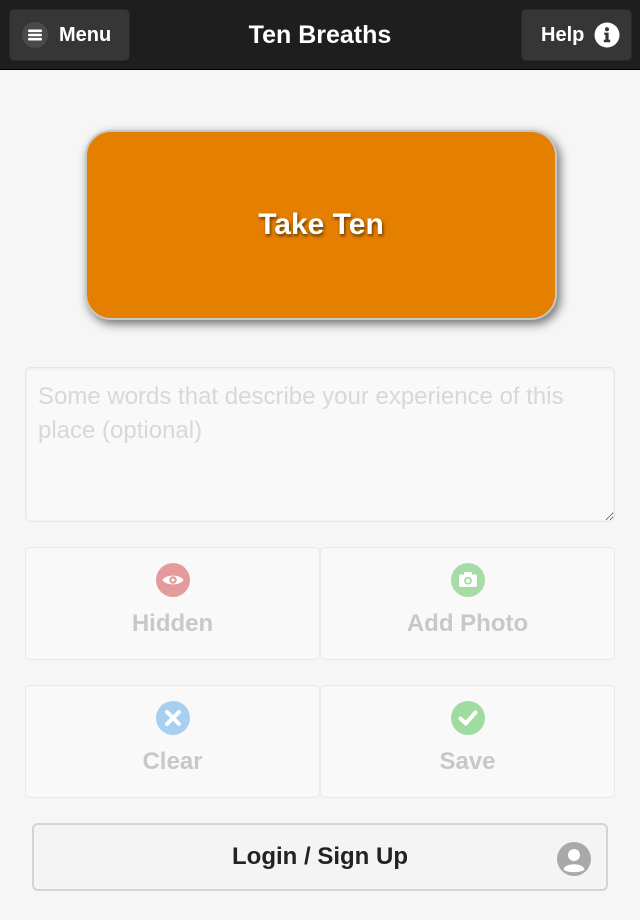  I want to click on menu-button: Menu, so click(69, 35).